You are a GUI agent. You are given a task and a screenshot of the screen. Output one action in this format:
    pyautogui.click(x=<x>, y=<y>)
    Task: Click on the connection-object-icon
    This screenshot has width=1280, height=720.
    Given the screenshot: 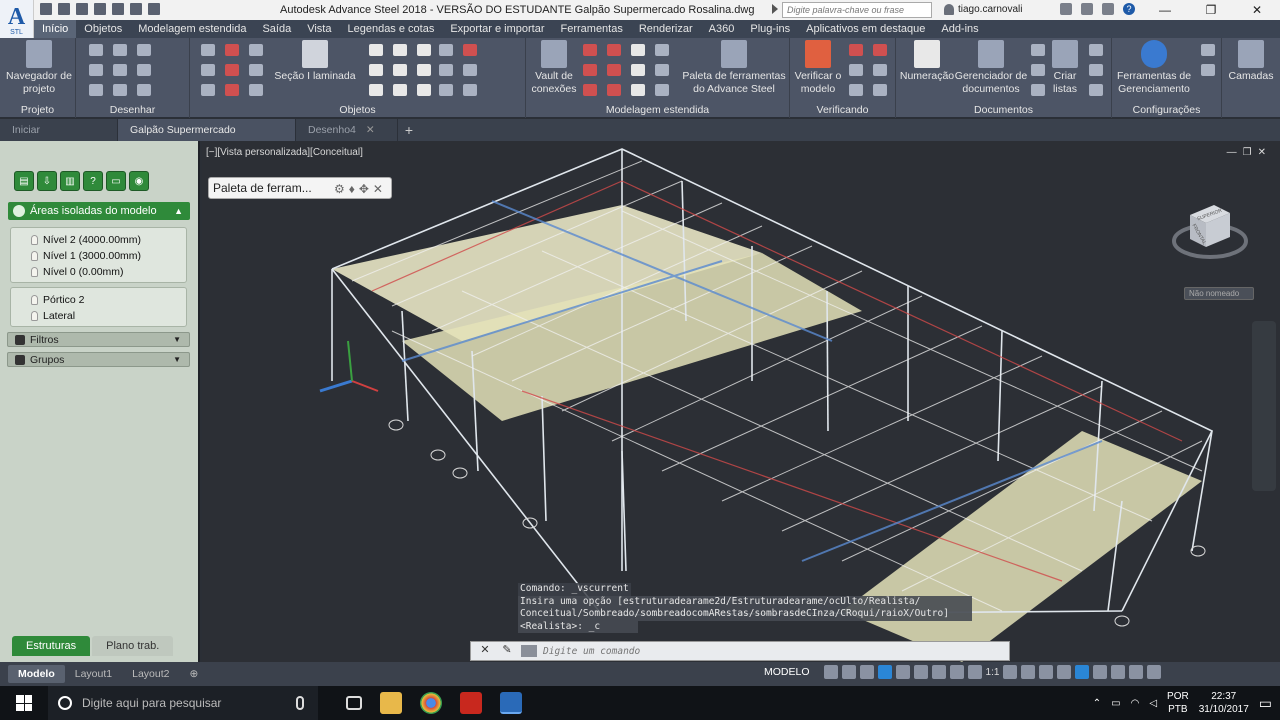 What is the action you would take?
    pyautogui.click(x=470, y=90)
    